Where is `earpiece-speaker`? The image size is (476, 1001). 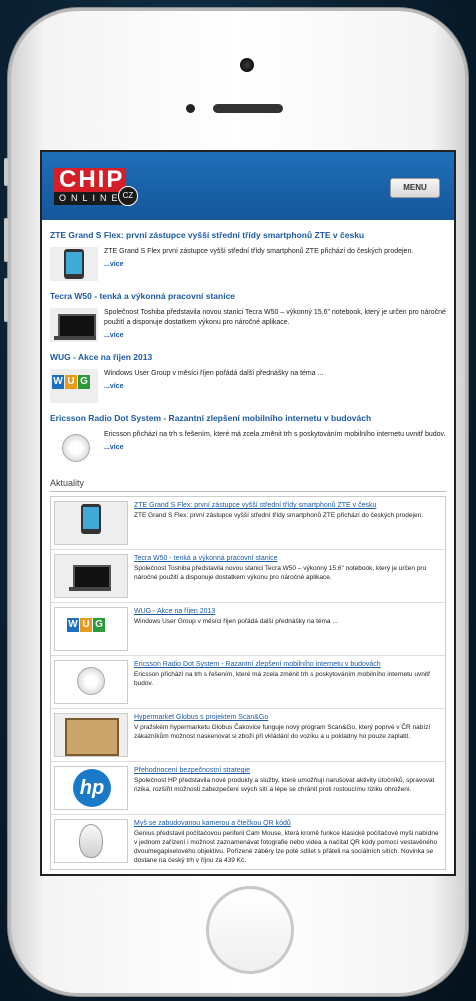 earpiece-speaker is located at coordinates (248, 108).